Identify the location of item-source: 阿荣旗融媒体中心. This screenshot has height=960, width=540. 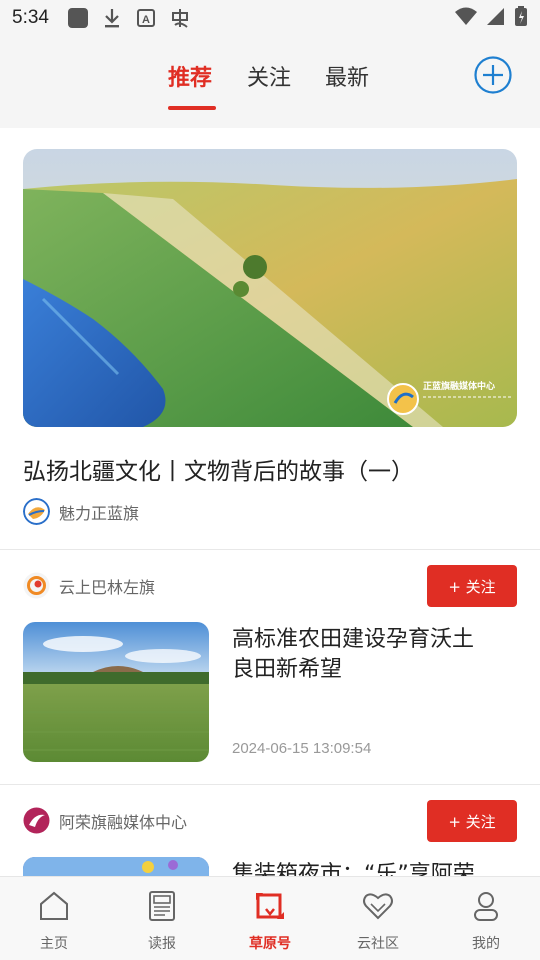
(105, 820).